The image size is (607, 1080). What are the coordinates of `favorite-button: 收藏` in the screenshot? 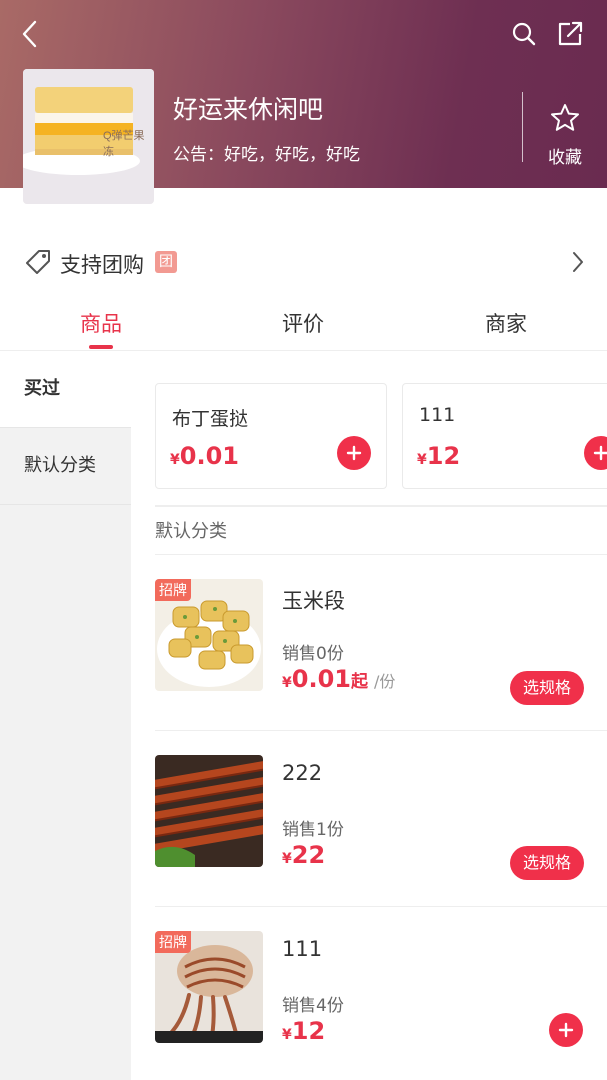 It's located at (565, 135).